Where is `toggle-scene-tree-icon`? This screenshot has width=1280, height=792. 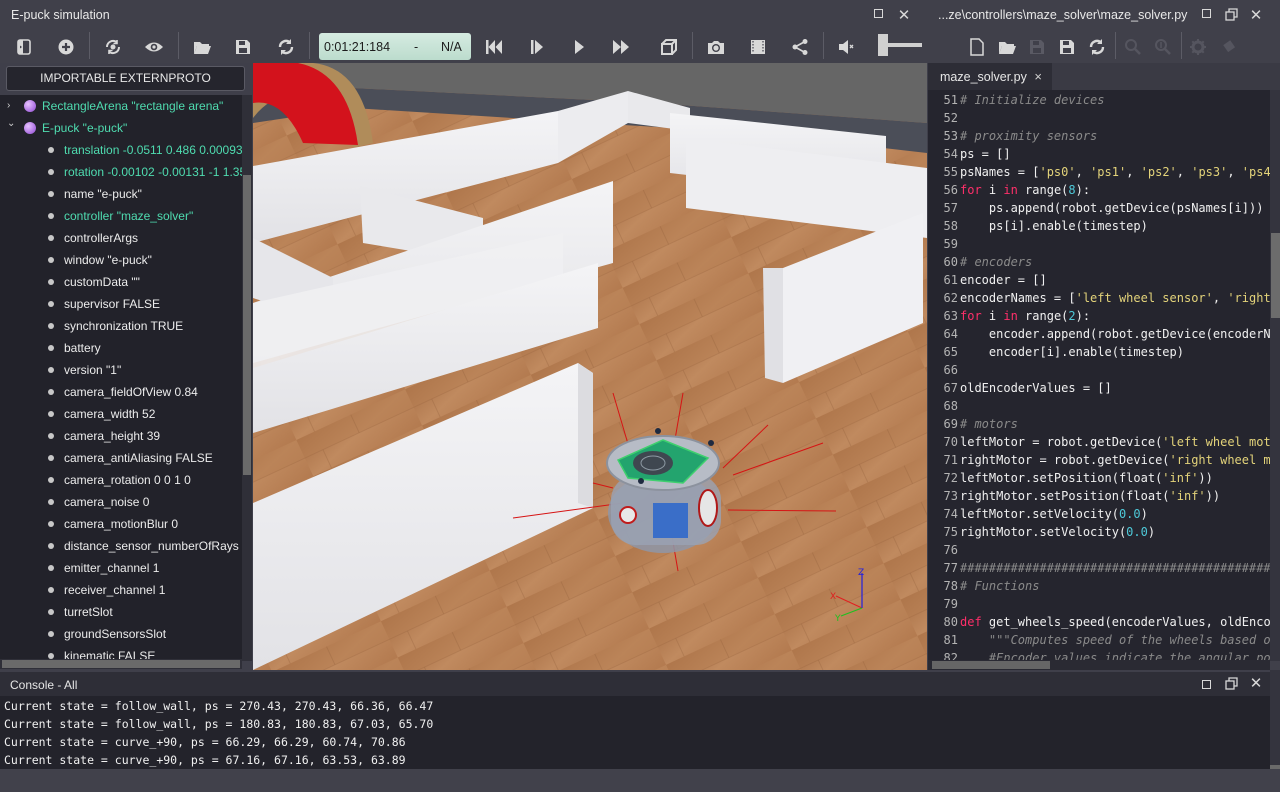 toggle-scene-tree-icon is located at coordinates (24, 47).